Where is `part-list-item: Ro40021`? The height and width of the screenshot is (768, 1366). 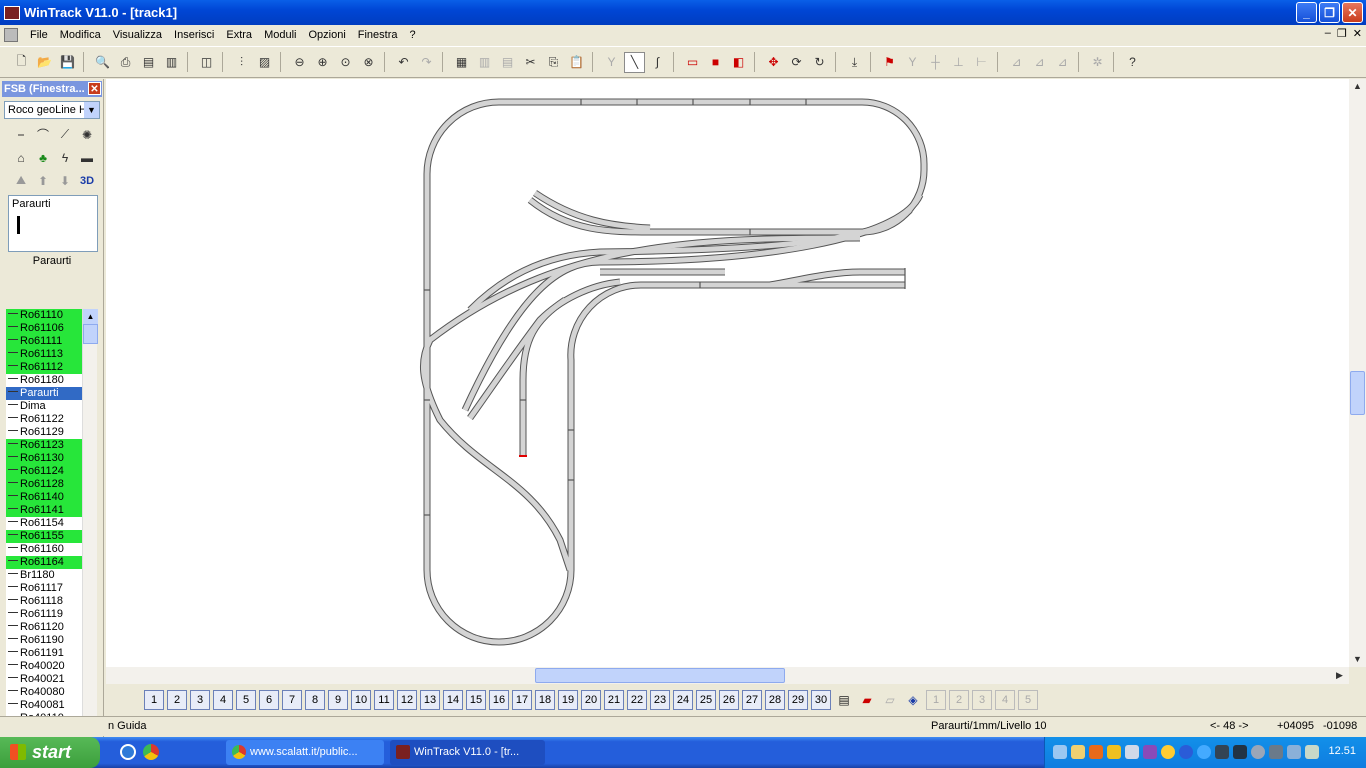 part-list-item: Ro40021 is located at coordinates (44, 679).